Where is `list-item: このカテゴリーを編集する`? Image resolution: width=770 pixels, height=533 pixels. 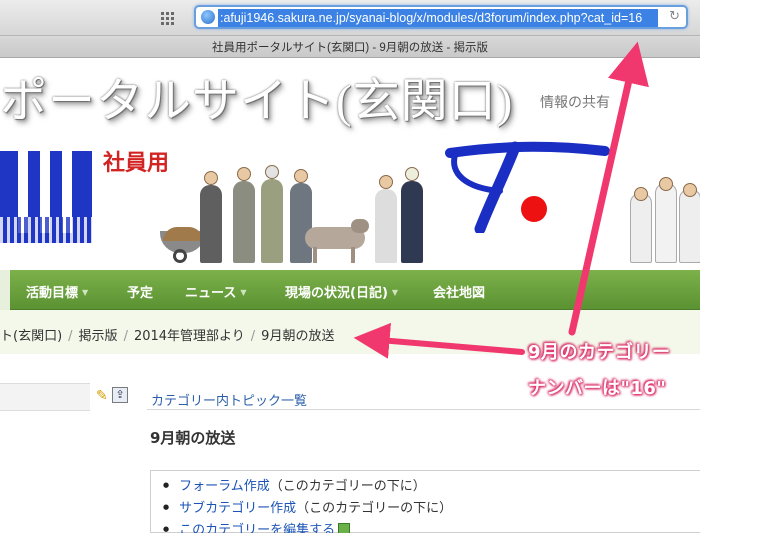 list-item: このカテゴリーを編集する is located at coordinates (431, 526).